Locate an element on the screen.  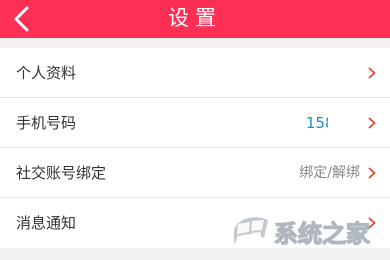
settings-item-label: 消息通知 is located at coordinates (46, 223).